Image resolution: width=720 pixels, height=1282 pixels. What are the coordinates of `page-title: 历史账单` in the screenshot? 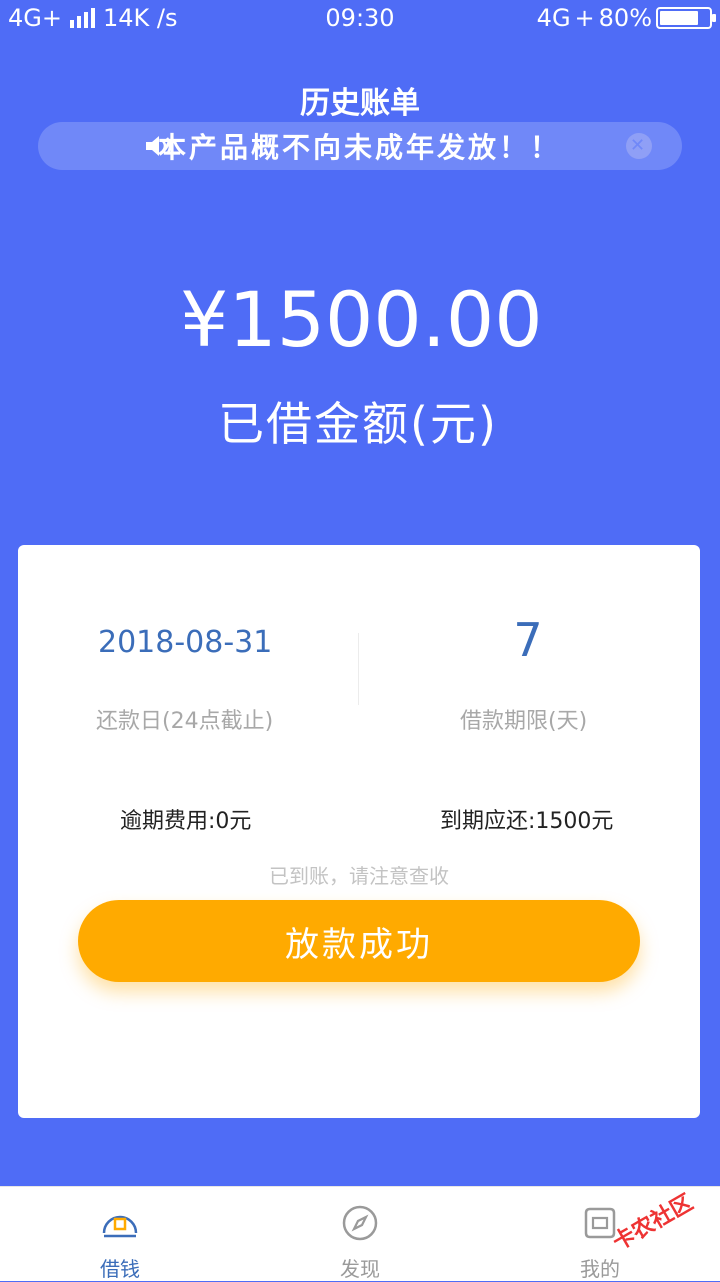 It's located at (360, 103).